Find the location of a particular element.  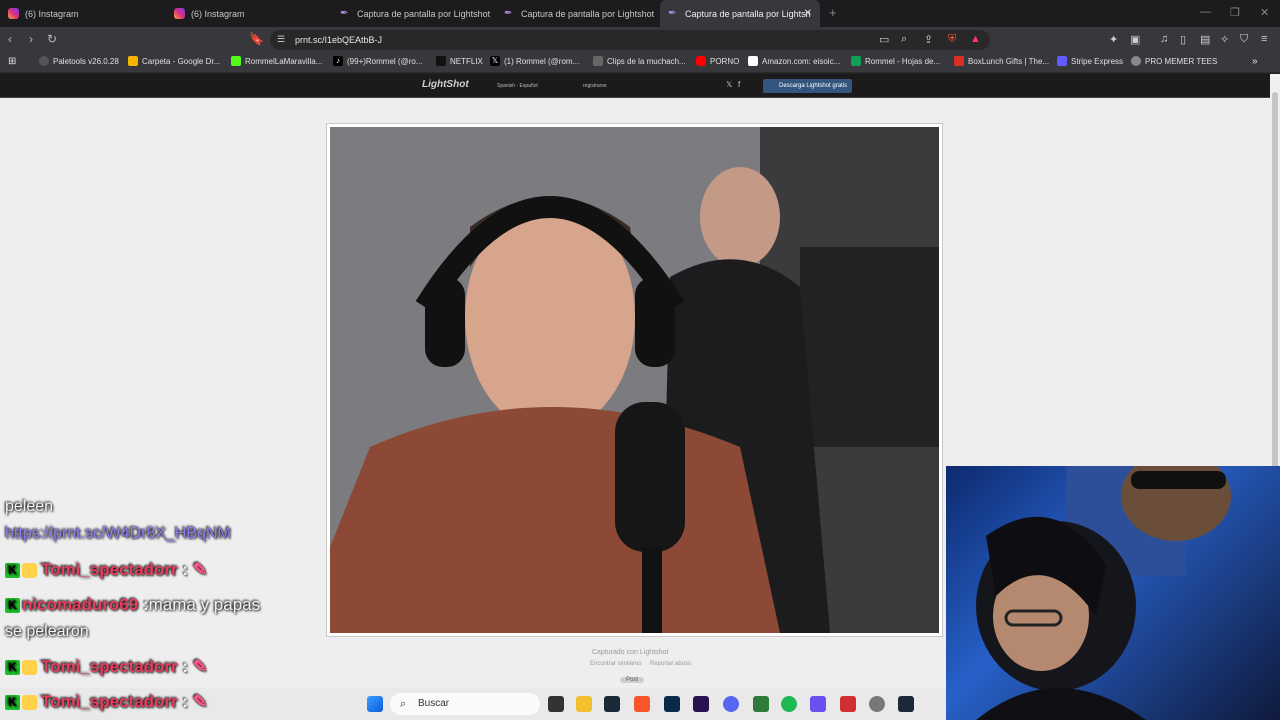

twitter-icon: 𝕏 is located at coordinates (729, 84).